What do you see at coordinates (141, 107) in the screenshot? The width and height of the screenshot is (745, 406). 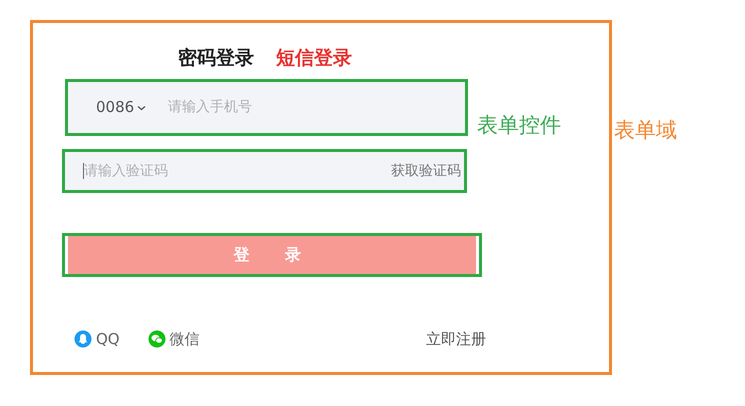 I see `chevron-down-icon` at bounding box center [141, 107].